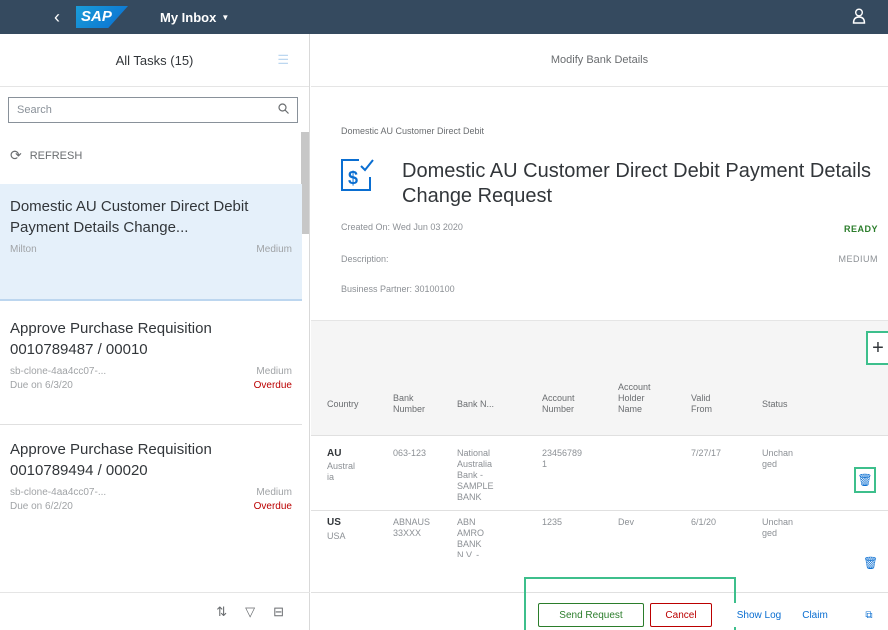  Describe the element at coordinates (155, 611) in the screenshot. I see `task-list-footer: ⇅ ▽ ⊟` at that location.